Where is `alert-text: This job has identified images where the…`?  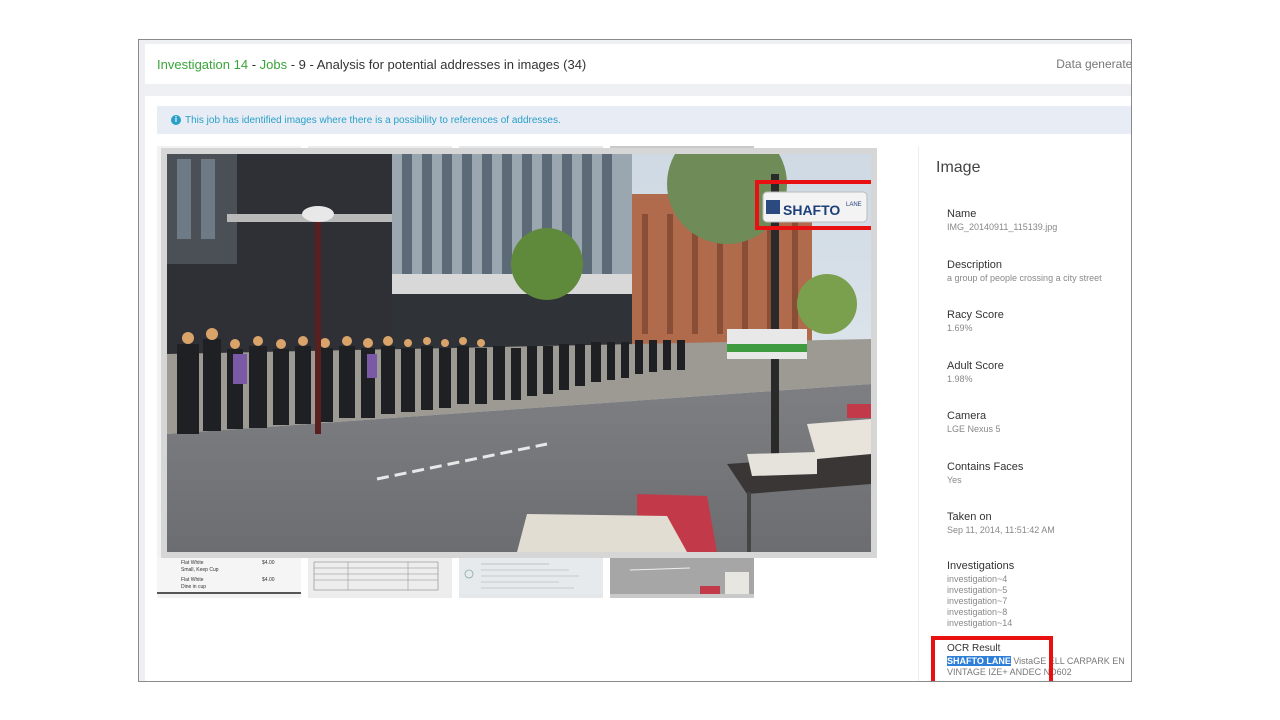
alert-text: This job has identified images where the… is located at coordinates (373, 120).